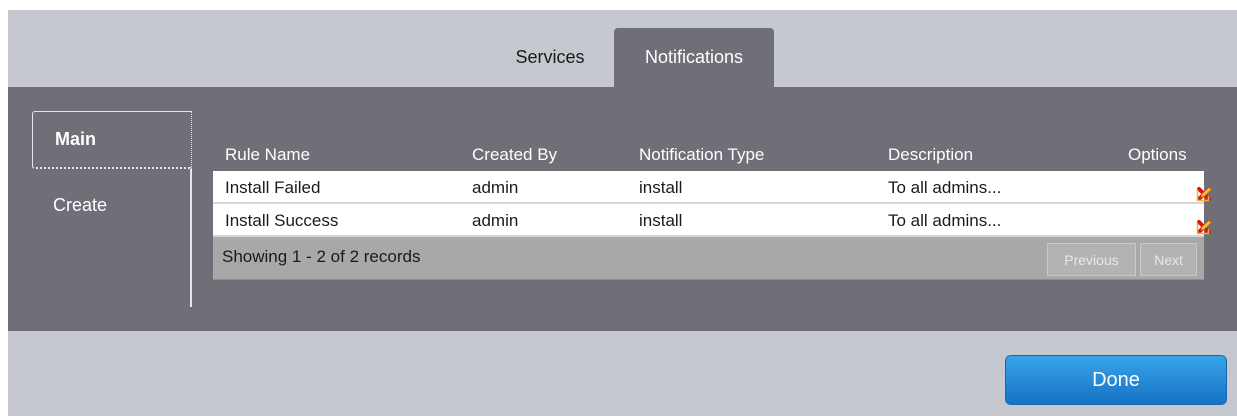 Image resolution: width=1237 pixels, height=416 pixels. I want to click on sidebar-item-main: Main, so click(112, 140).